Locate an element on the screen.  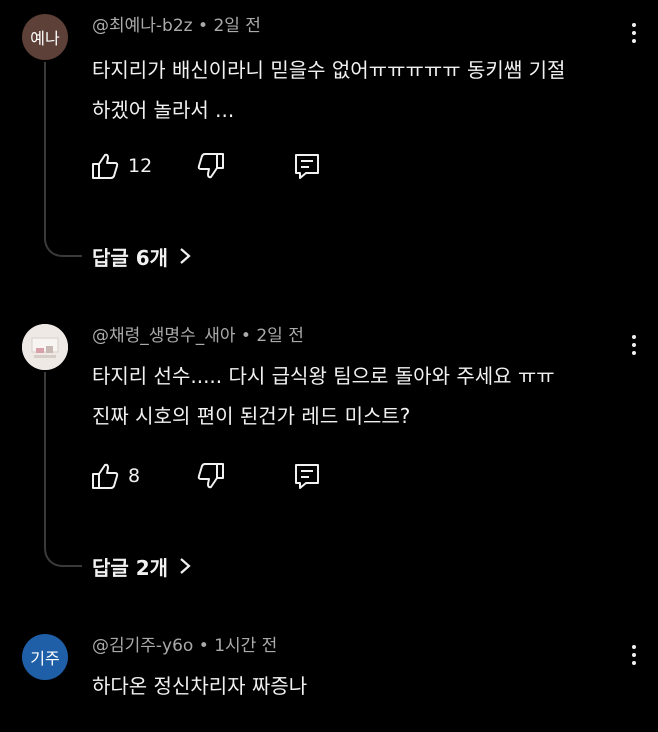
author-name: @김기주-y6o is located at coordinates (142, 646).